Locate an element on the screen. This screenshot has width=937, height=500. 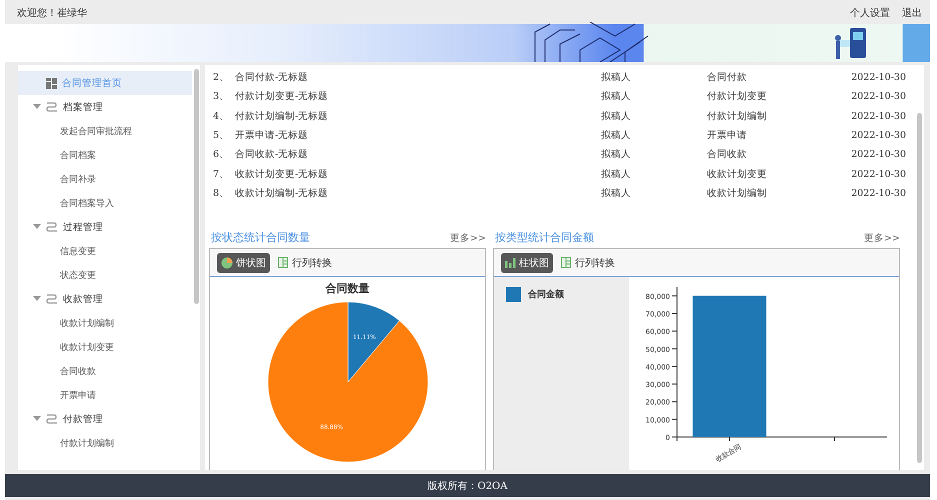
nav-item: 收款计划变更 is located at coordinates (105, 347).